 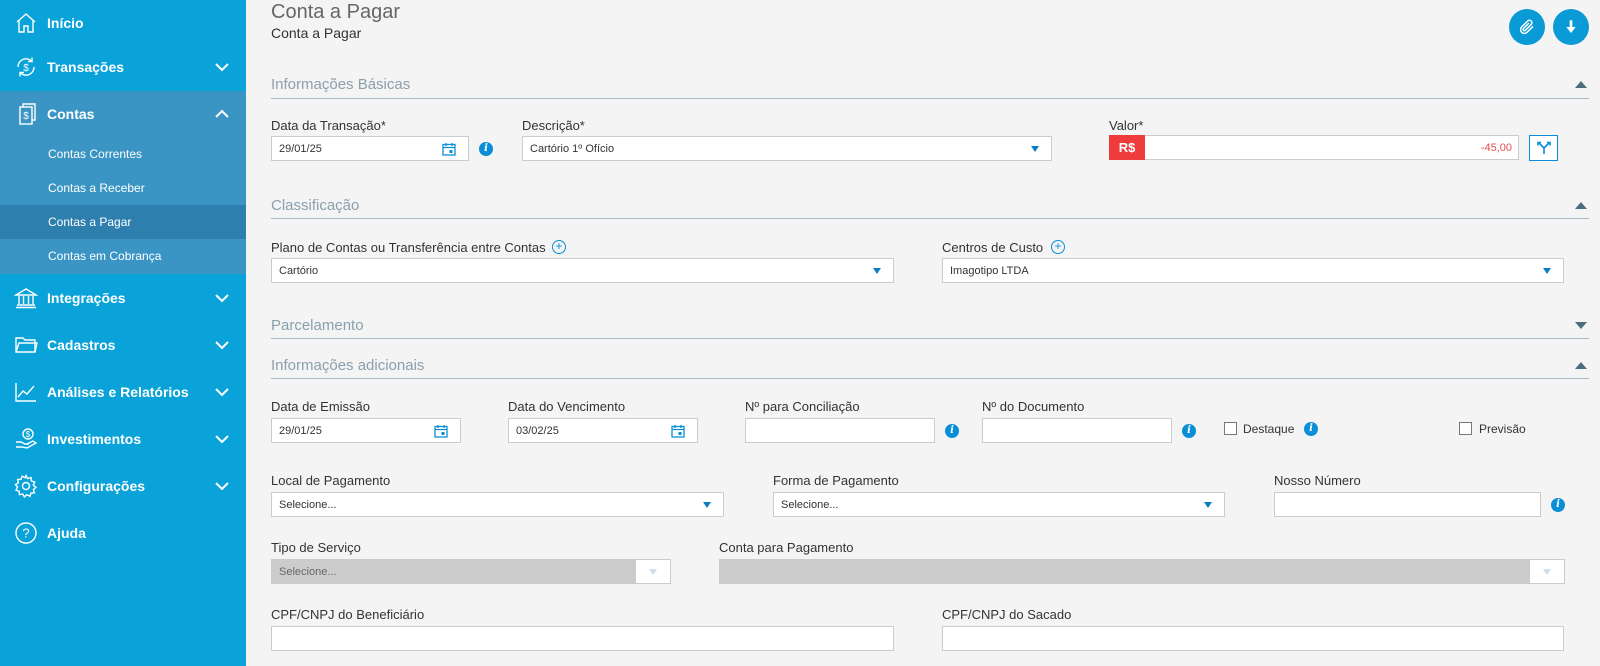 What do you see at coordinates (123, 256) in the screenshot?
I see `submenu-item-contas-em-cobranca: Contas em Cobrança` at bounding box center [123, 256].